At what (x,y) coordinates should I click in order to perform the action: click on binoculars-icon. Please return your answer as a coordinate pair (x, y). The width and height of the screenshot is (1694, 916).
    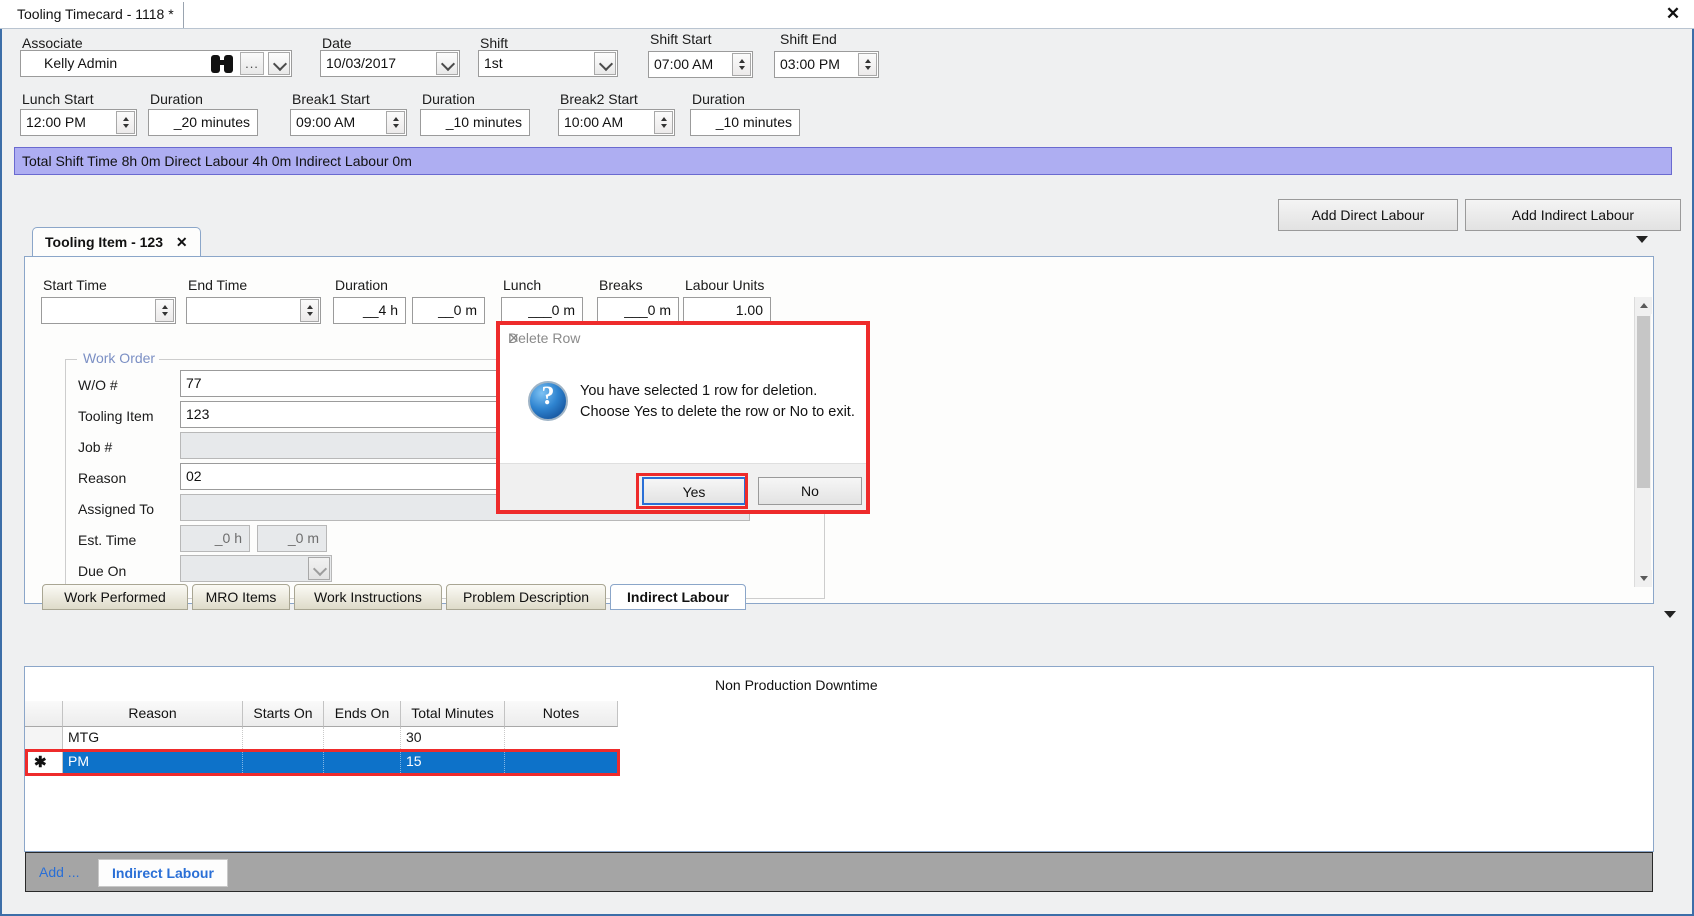
    Looking at the image, I should click on (222, 64).